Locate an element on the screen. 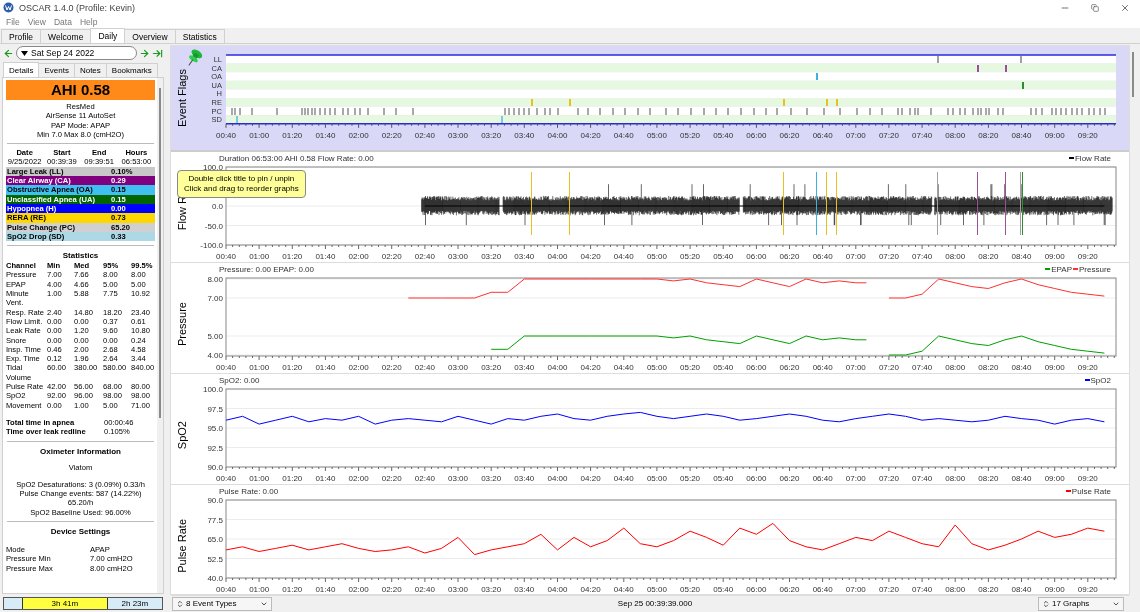  graphs-dropdown: 17 Graphs is located at coordinates (1081, 603).